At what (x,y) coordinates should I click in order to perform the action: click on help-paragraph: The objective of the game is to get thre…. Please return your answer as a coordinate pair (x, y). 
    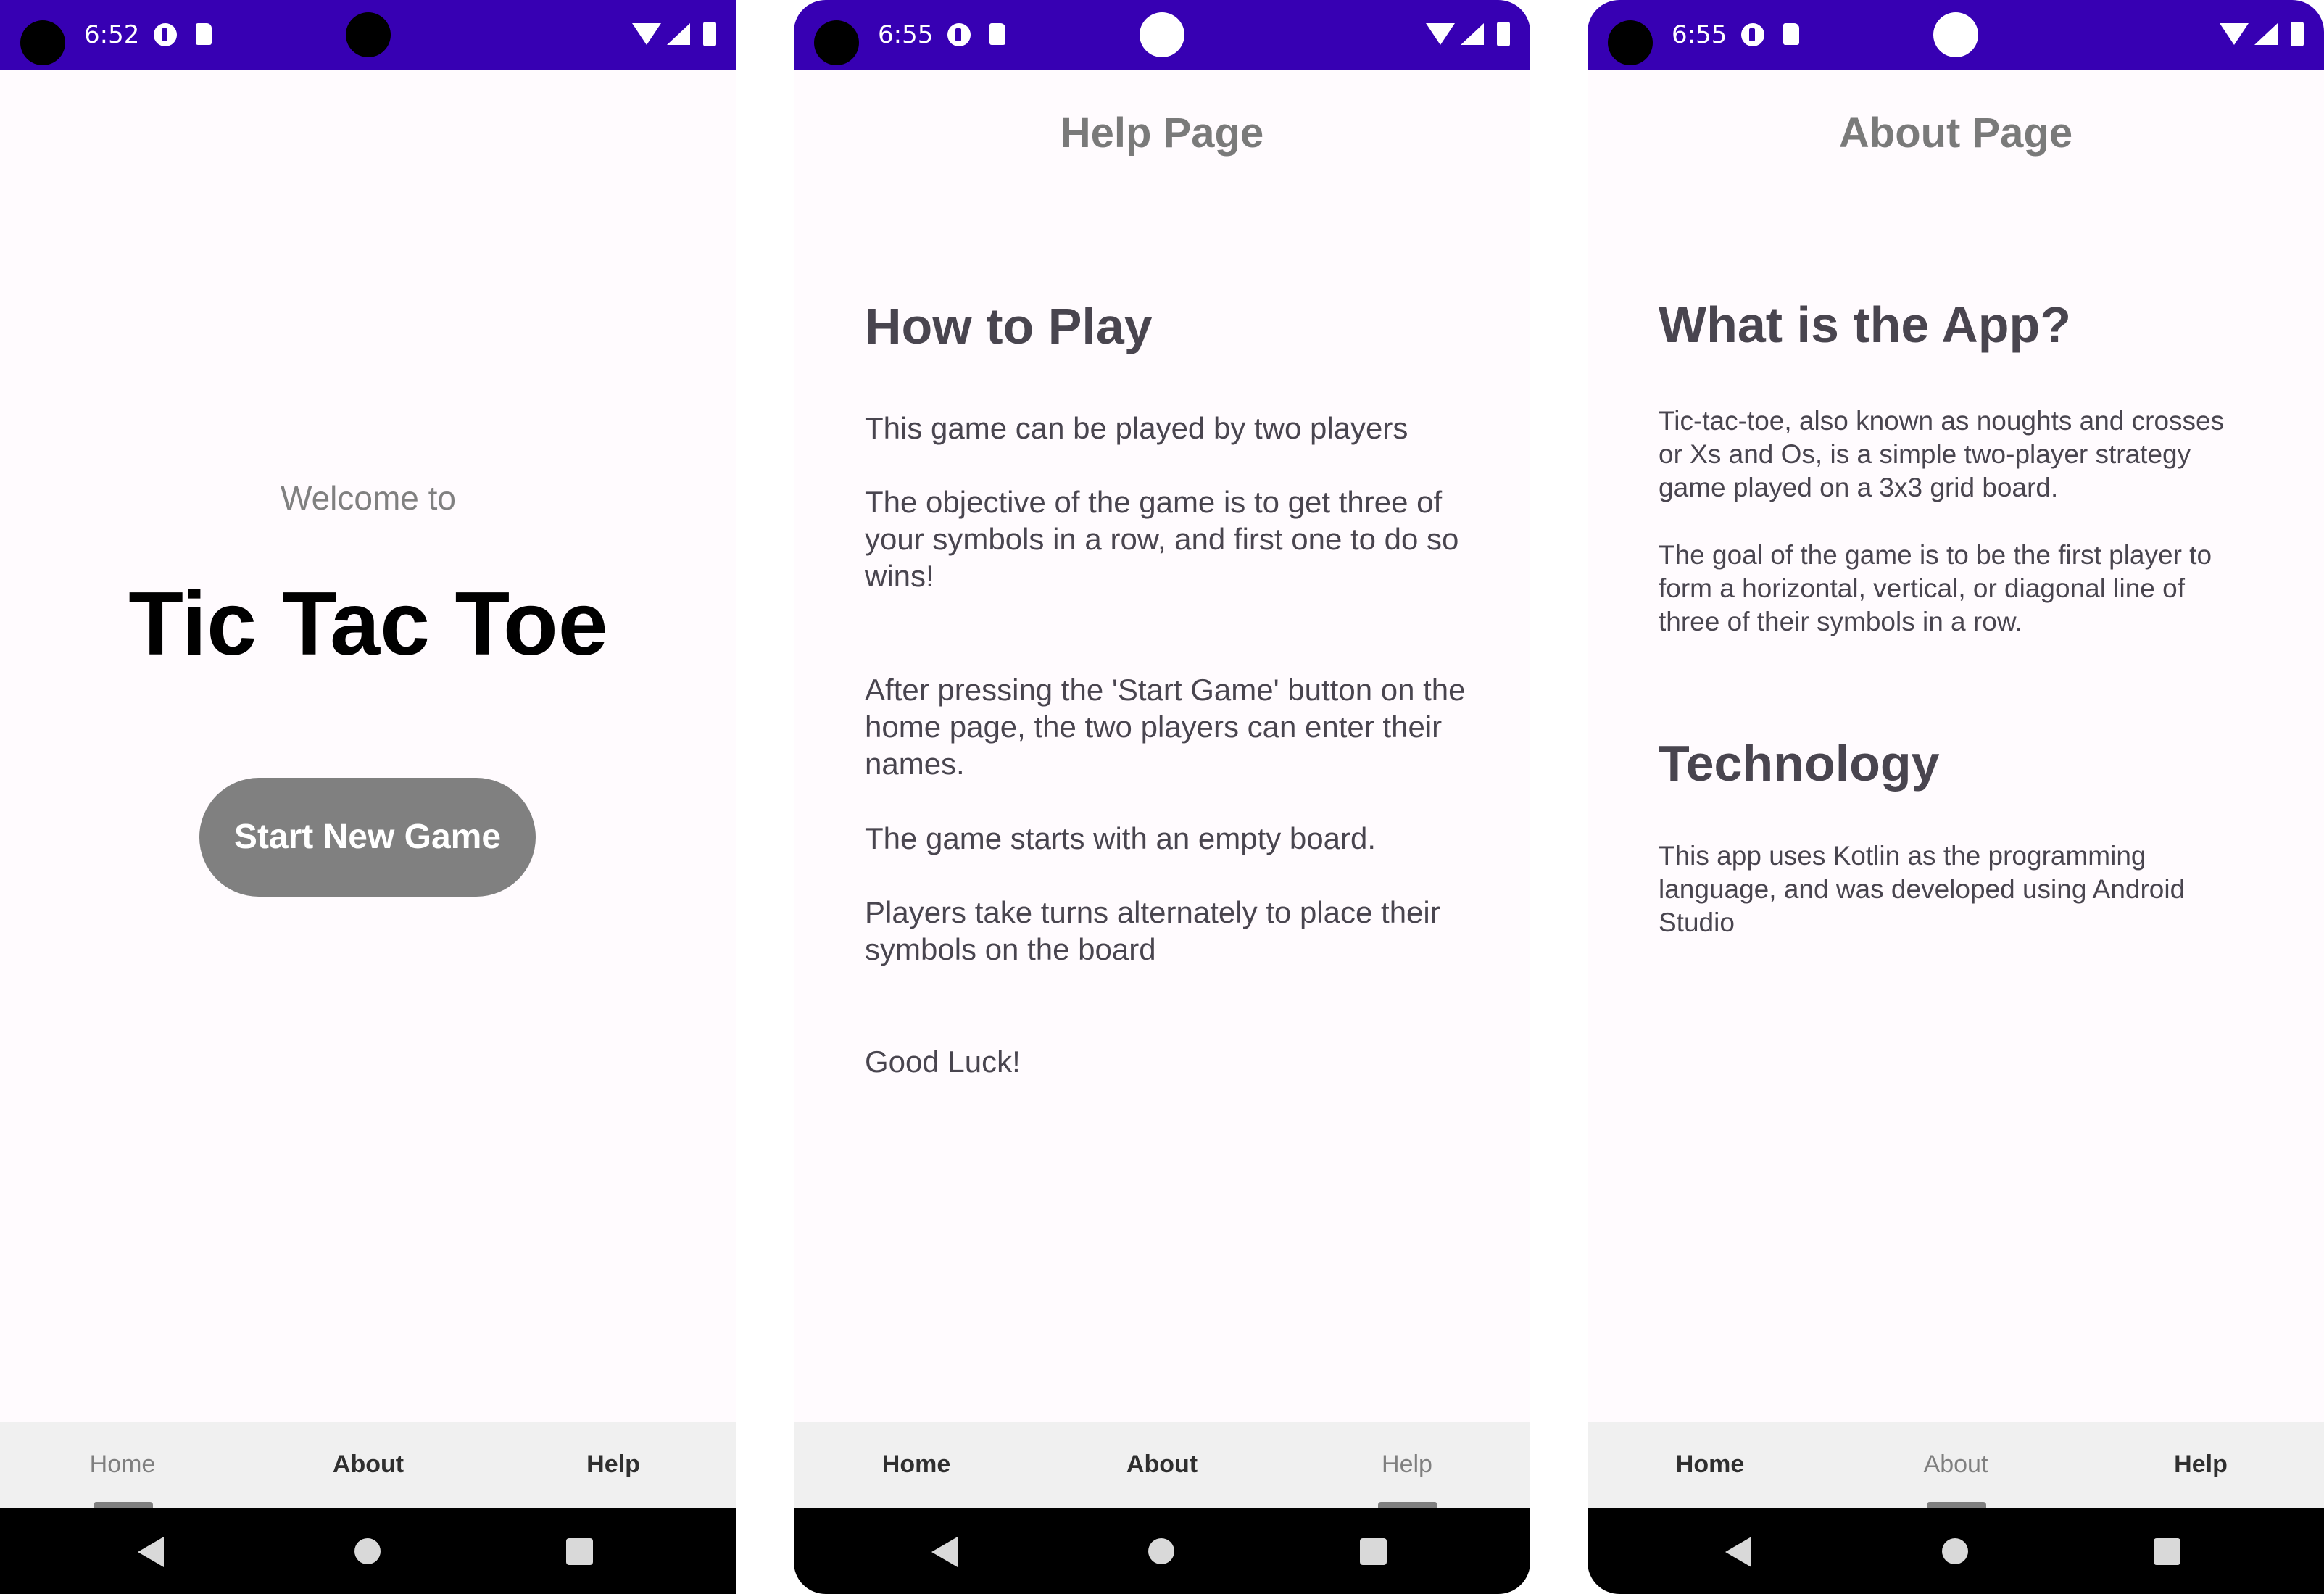
    Looking at the image, I should click on (1162, 539).